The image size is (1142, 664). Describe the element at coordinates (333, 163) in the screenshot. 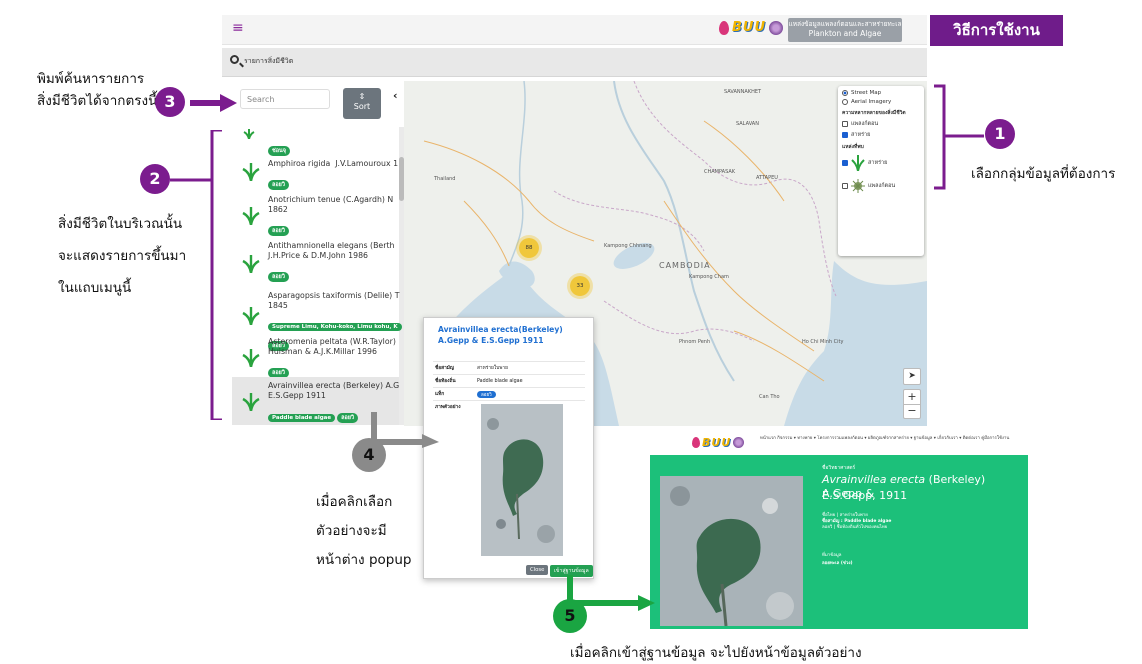

I see `species-name: Amphiroa rigida J.V.Lamouroux 1` at that location.